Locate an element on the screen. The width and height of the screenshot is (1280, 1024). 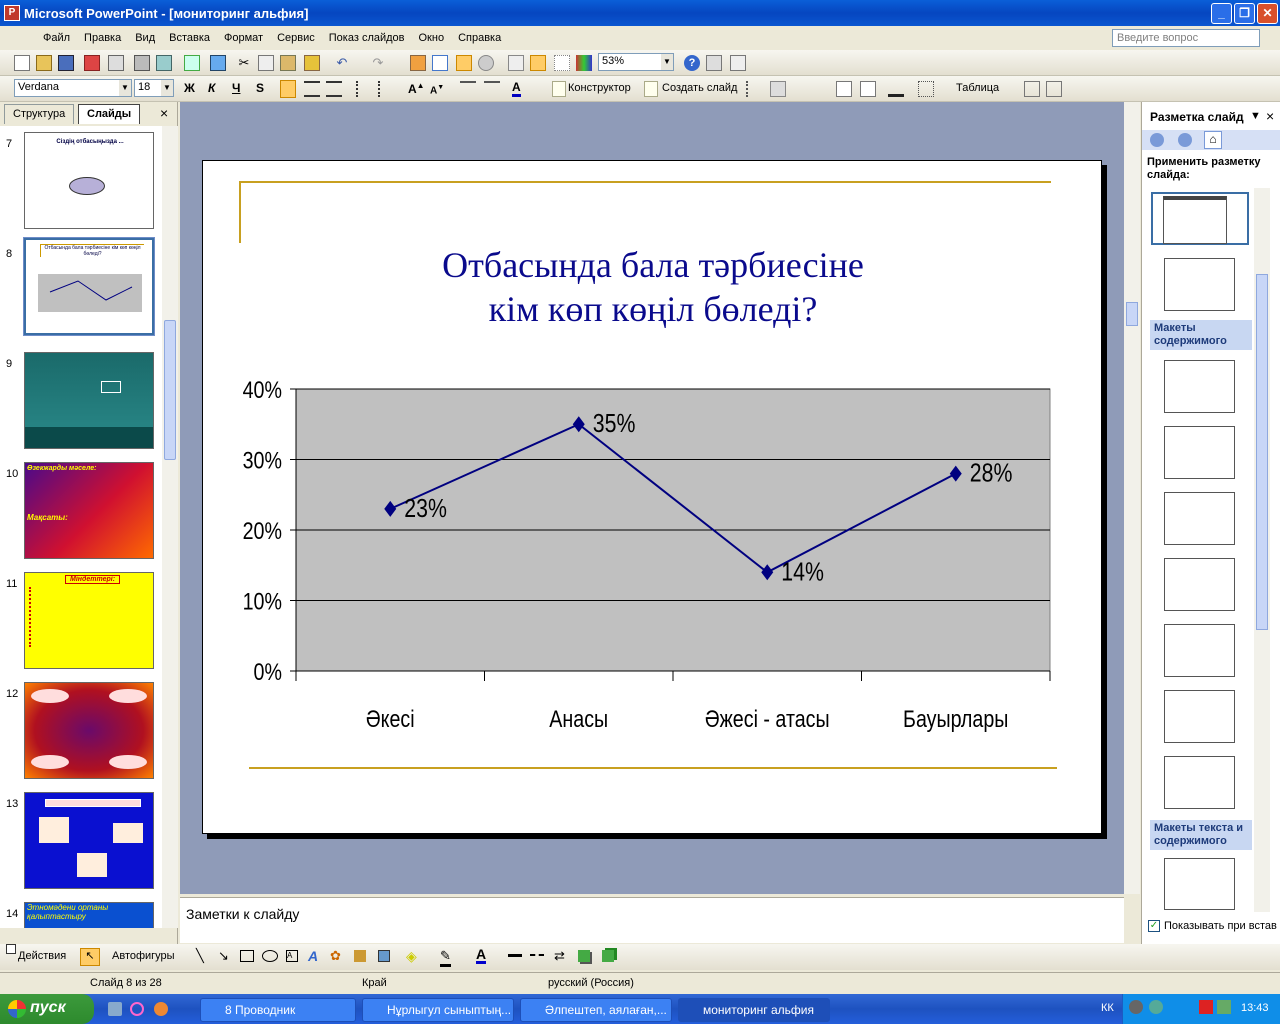
menu-format: Формат is located at coordinates (243, 38).